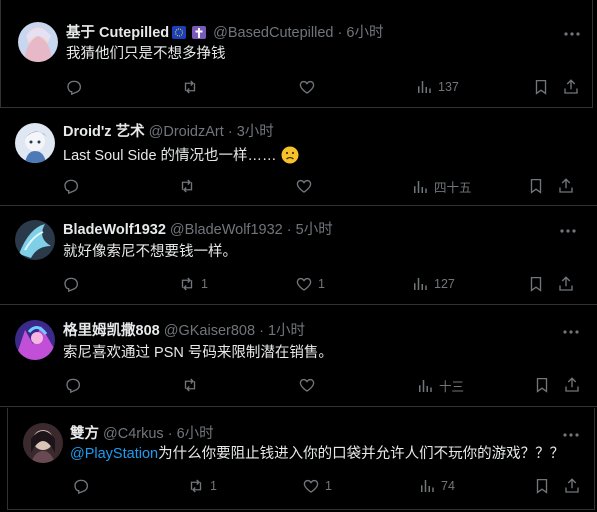 The width and height of the screenshot is (597, 512). What do you see at coordinates (290, 155) in the screenshot?
I see `frowning-face-icon` at bounding box center [290, 155].